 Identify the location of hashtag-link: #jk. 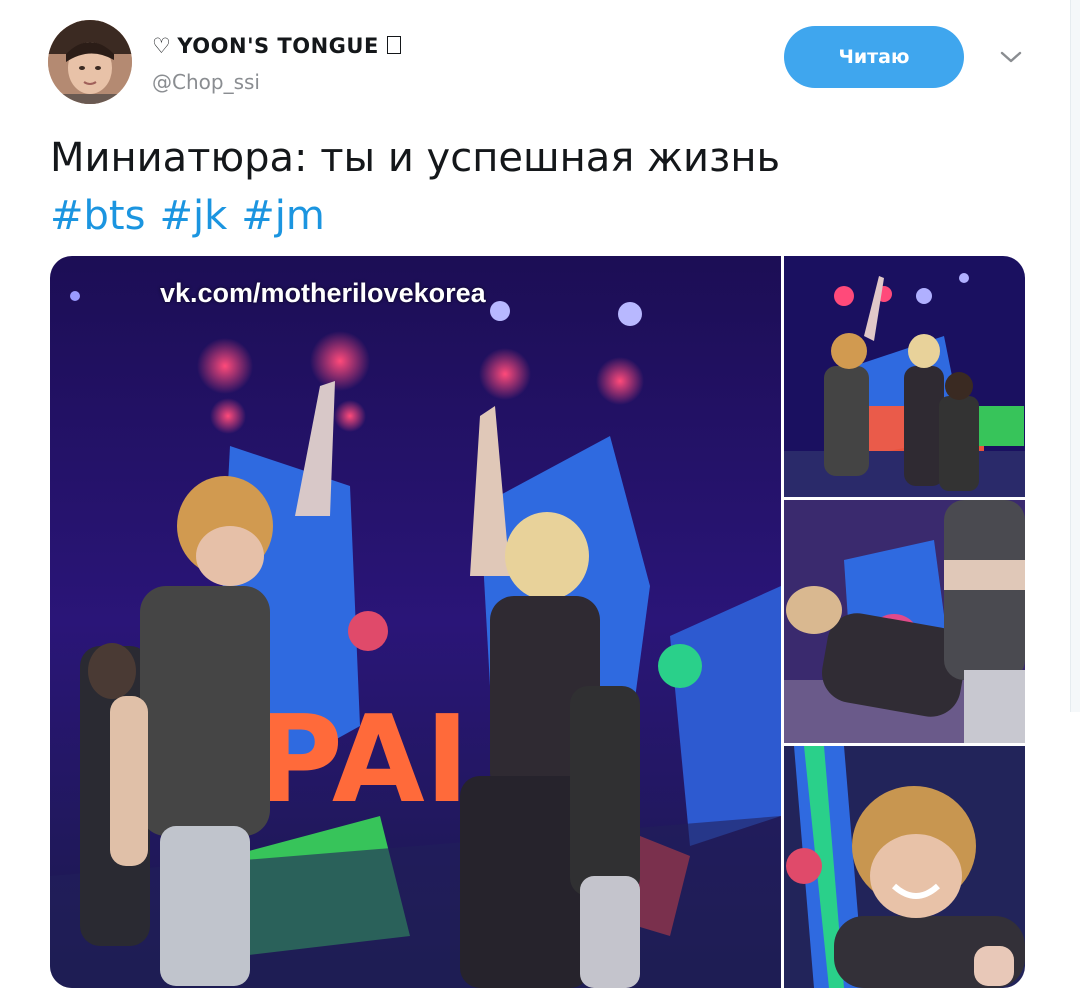
(193, 216).